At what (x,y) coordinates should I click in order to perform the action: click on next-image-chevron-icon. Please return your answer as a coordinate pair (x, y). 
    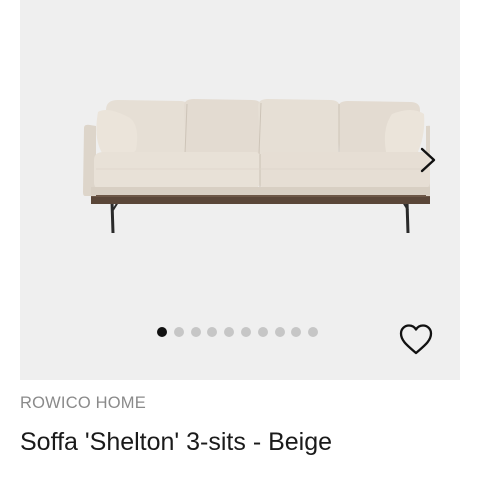
    Looking at the image, I should click on (428, 160).